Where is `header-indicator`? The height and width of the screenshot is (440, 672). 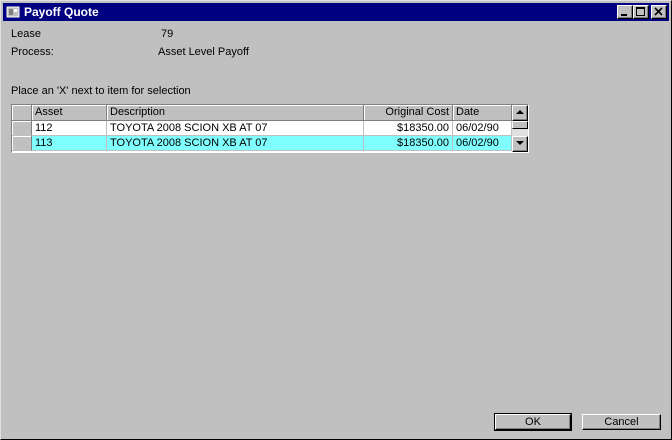
header-indicator is located at coordinates (22, 113).